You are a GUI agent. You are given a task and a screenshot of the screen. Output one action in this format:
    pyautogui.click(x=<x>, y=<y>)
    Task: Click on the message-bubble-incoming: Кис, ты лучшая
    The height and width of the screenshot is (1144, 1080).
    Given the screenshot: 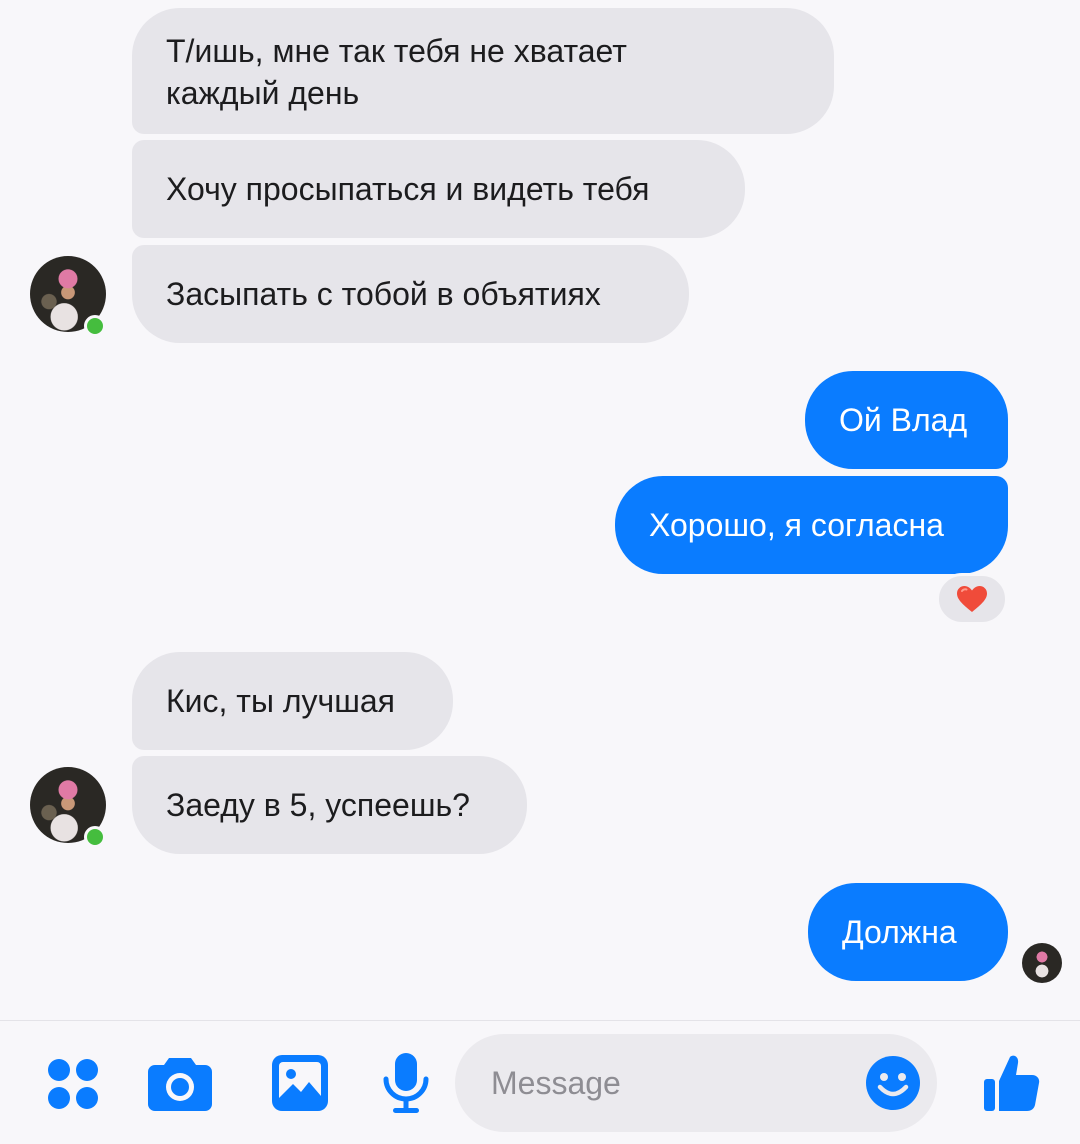 What is the action you would take?
    pyautogui.click(x=292, y=701)
    